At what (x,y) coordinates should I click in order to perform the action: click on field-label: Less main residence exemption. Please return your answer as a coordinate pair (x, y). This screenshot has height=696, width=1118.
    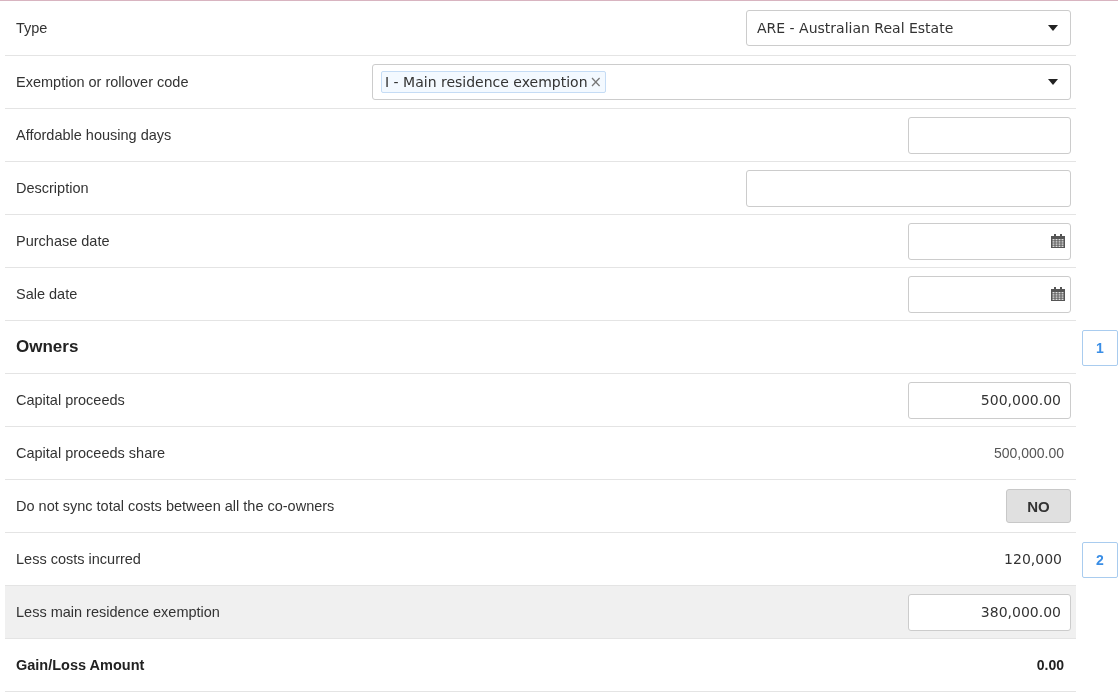
    Looking at the image, I should click on (118, 612).